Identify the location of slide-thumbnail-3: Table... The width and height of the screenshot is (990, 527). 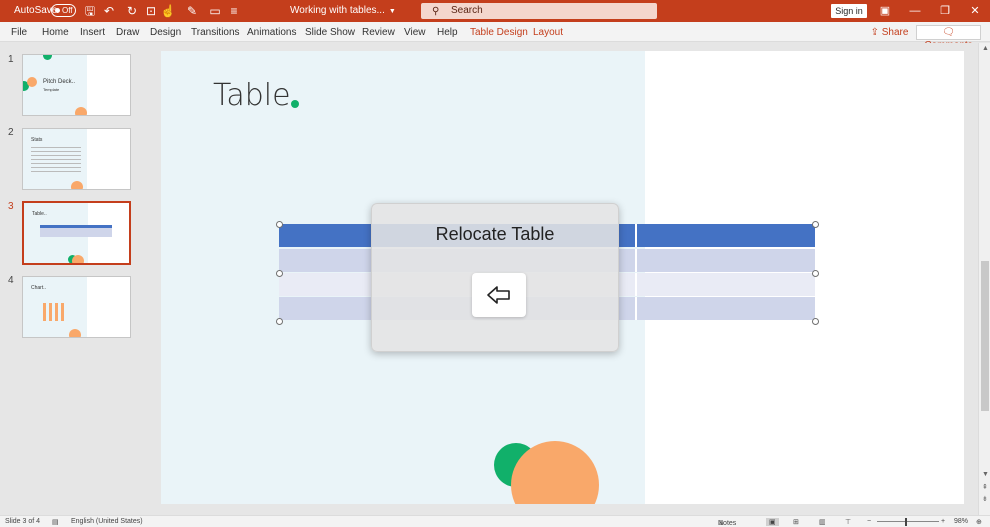
(76, 233).